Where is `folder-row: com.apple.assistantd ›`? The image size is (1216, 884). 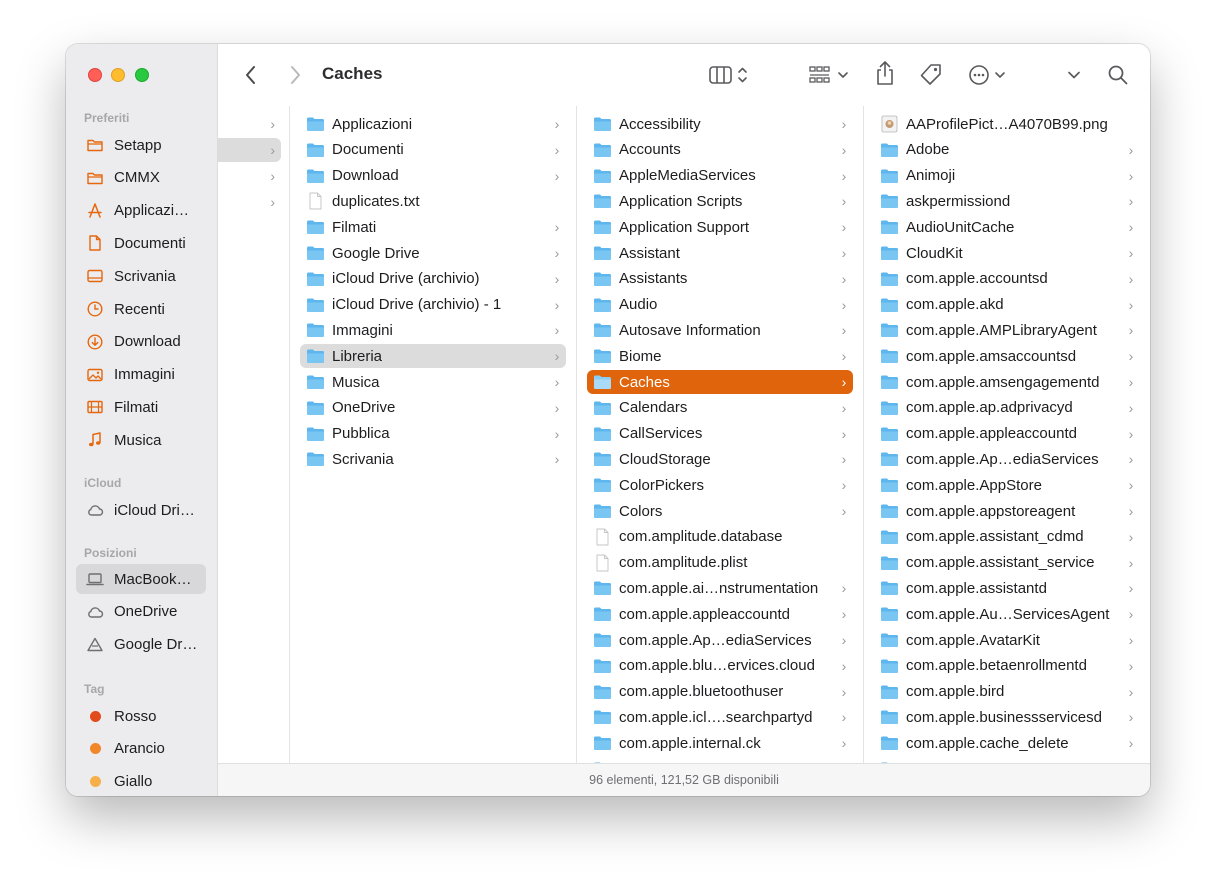 folder-row: com.apple.assistantd › is located at coordinates (1007, 588).